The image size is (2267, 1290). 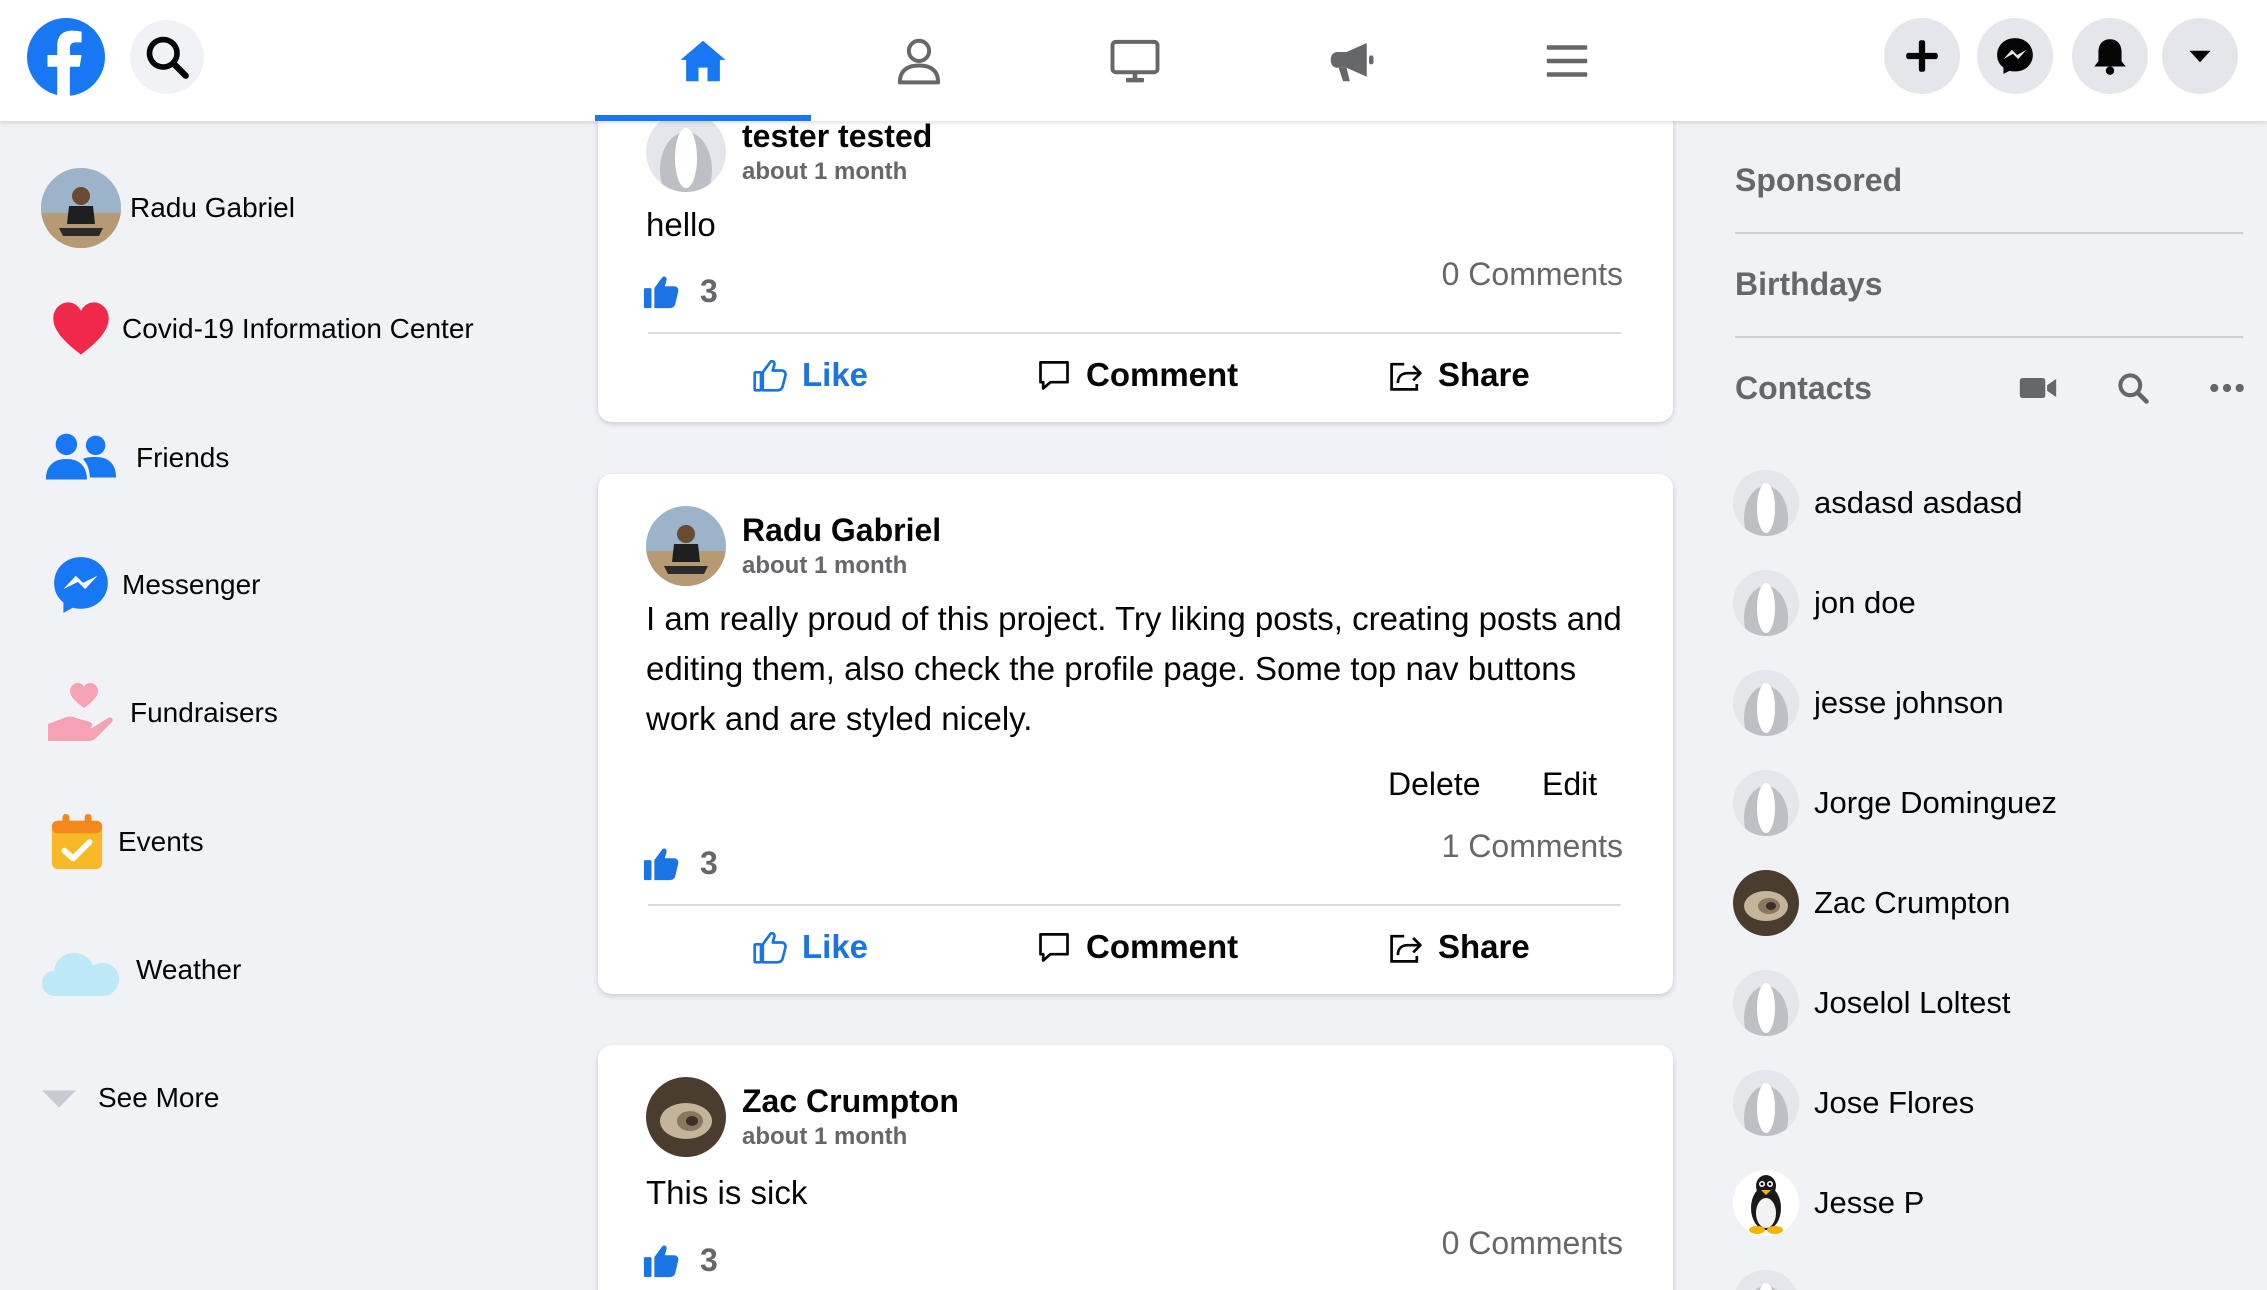 What do you see at coordinates (1894, 1102) in the screenshot?
I see `contact-name: Jose Flores` at bounding box center [1894, 1102].